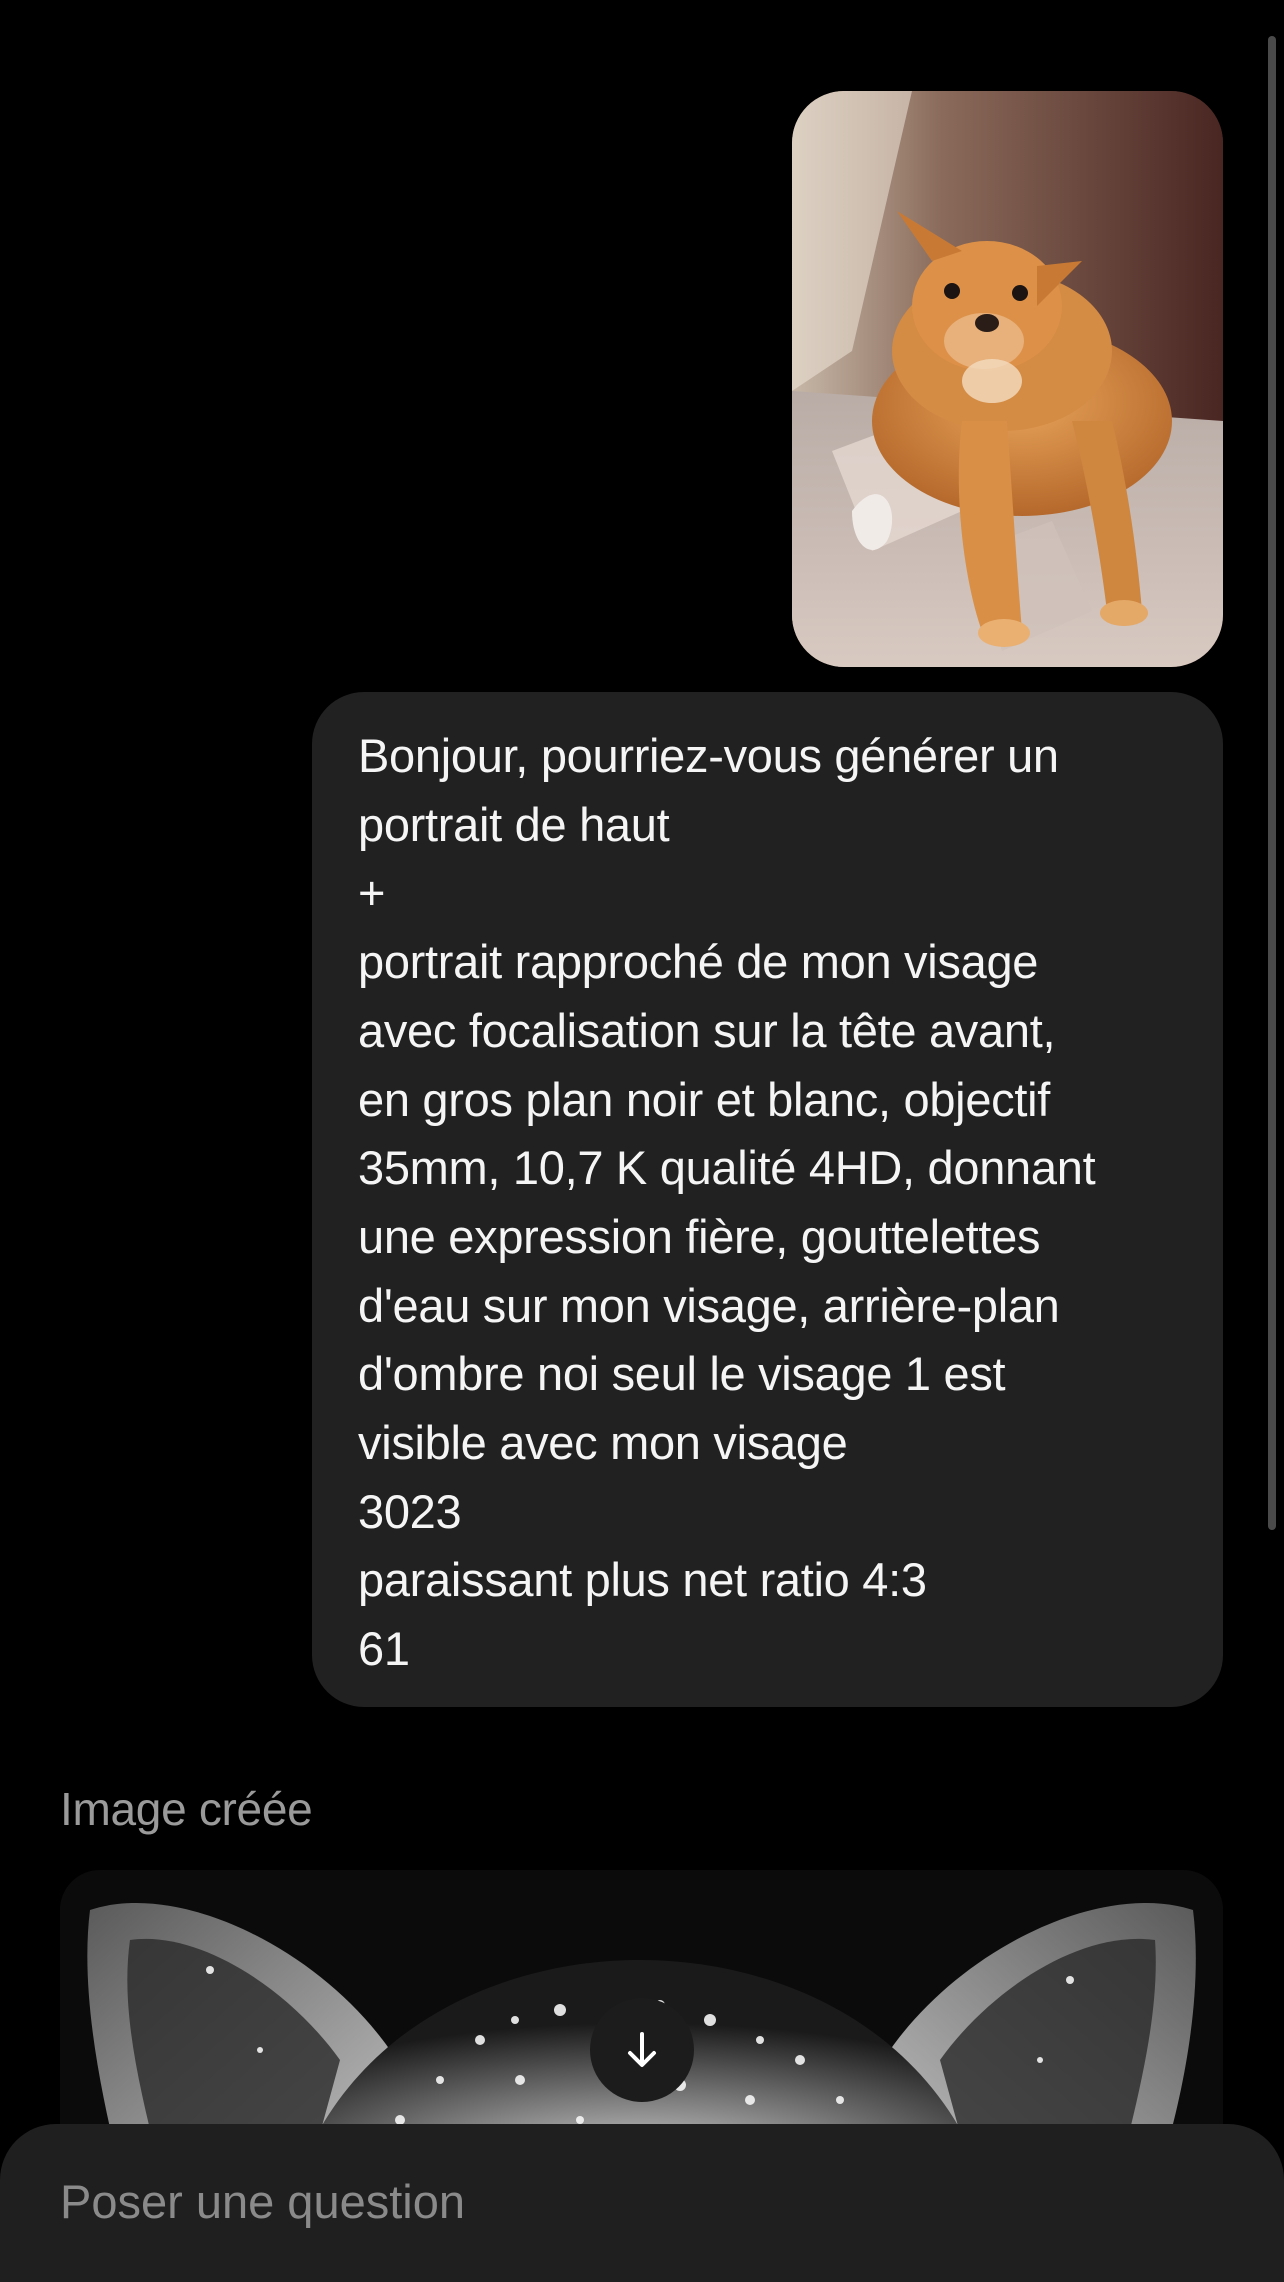  Describe the element at coordinates (1272, 783) in the screenshot. I see `scrollbar` at that location.